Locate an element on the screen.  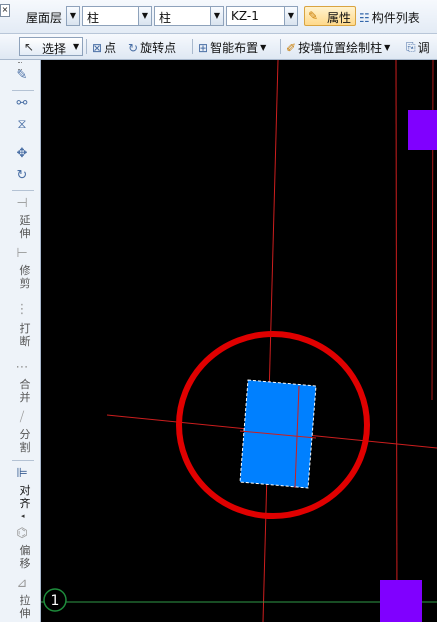
floor-label: 屋面层 is located at coordinates (44, 17).